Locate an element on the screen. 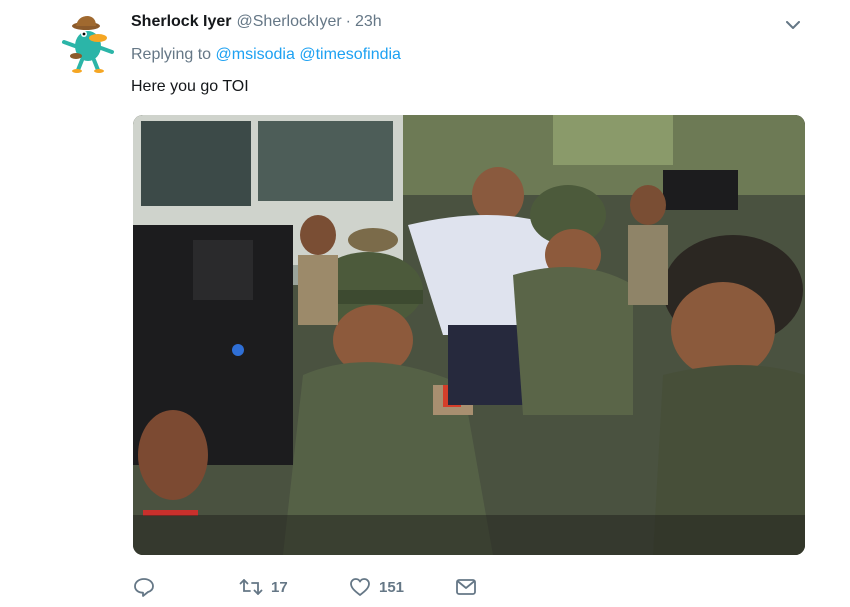 This screenshot has height=607, width=850. user-handle: @SherlockIyer is located at coordinates (289, 22).